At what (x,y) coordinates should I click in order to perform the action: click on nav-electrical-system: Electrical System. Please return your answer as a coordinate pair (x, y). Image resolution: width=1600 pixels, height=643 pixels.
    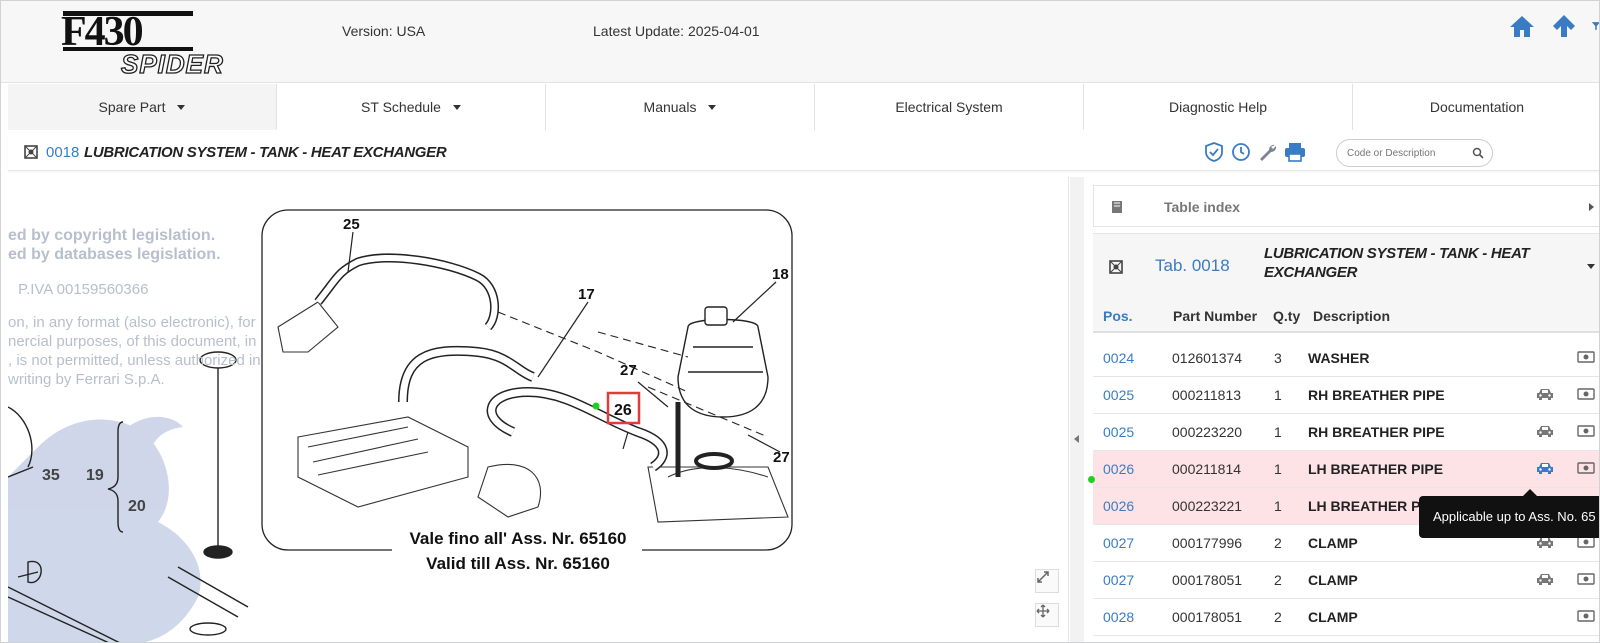
    Looking at the image, I should click on (949, 107).